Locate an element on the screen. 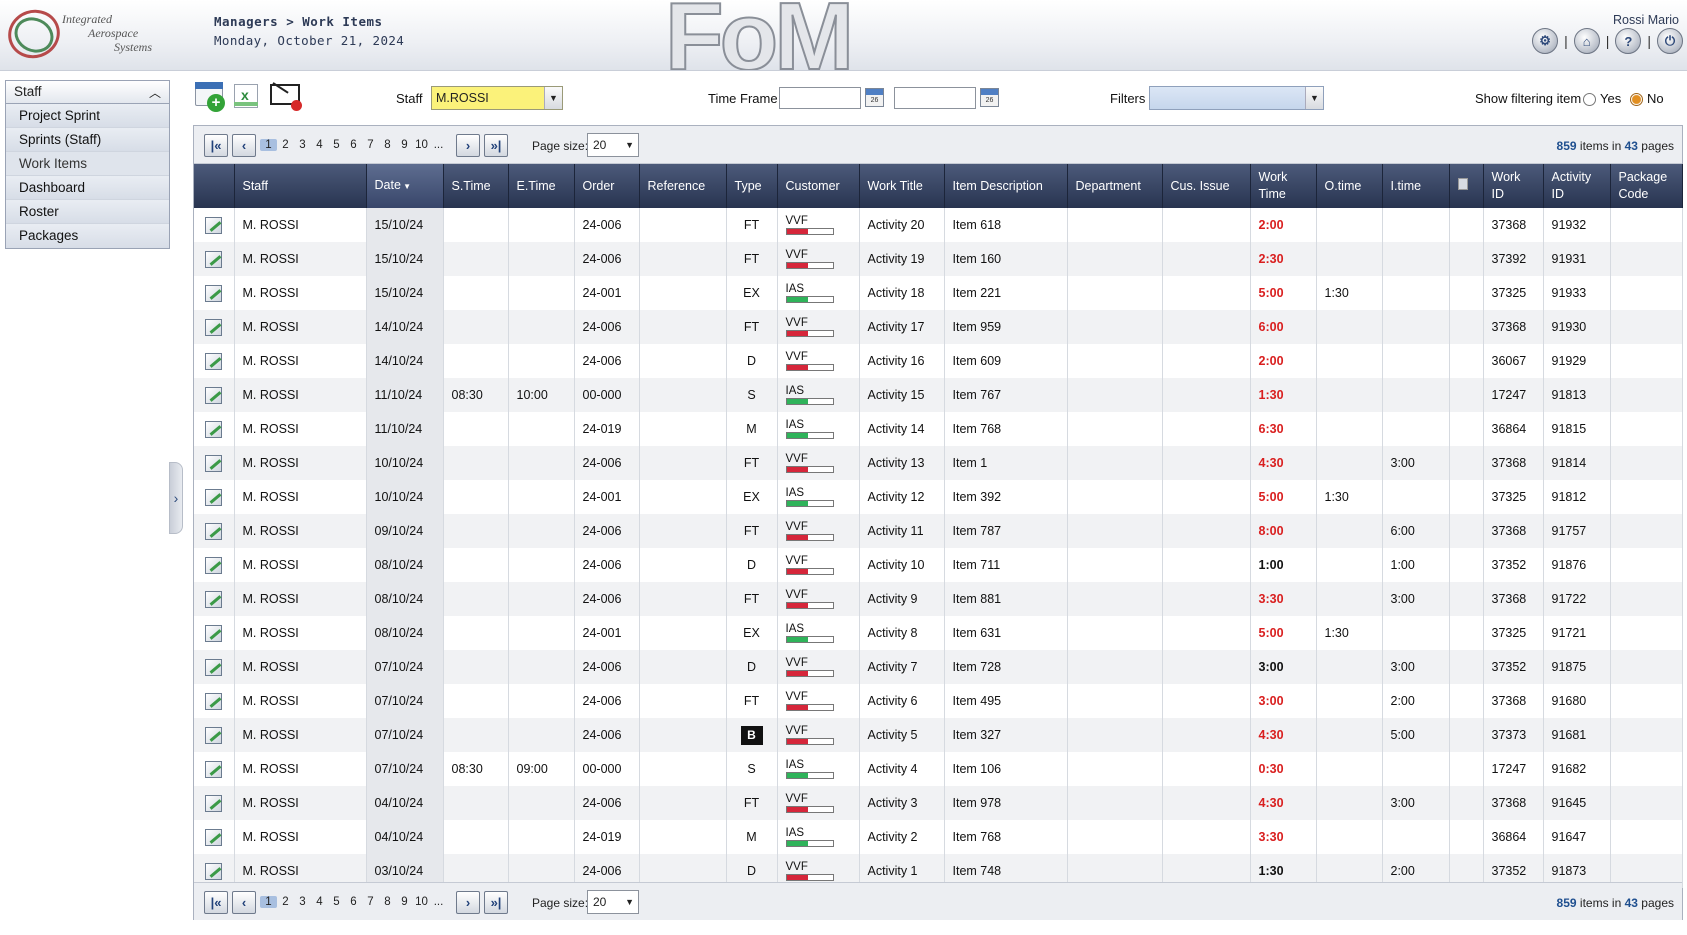  column-header: Item Description is located at coordinates (1006, 186).